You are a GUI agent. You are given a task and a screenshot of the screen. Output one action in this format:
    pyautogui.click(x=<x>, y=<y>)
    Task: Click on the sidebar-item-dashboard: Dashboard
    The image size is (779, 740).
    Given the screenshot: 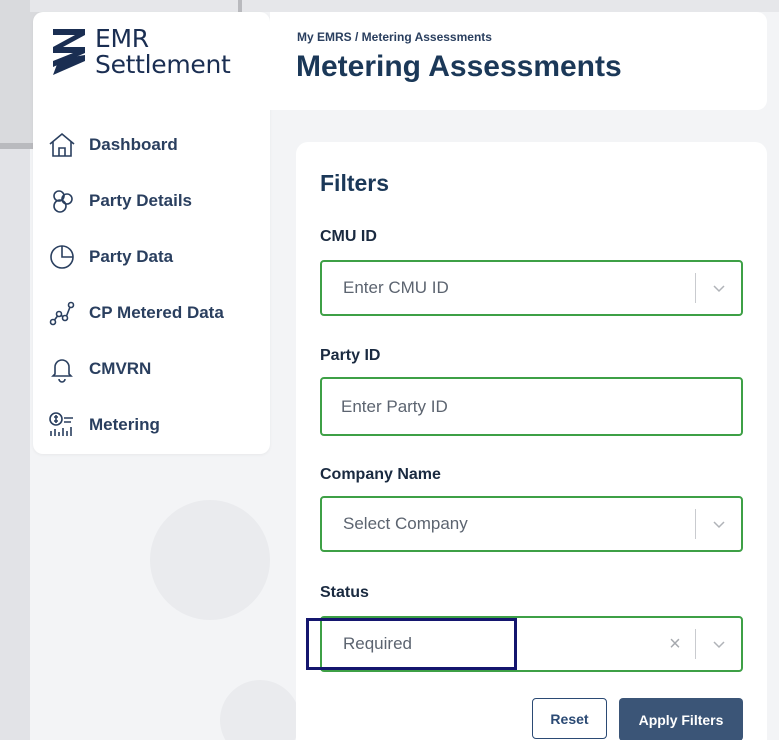 What is the action you would take?
    pyautogui.click(x=151, y=145)
    